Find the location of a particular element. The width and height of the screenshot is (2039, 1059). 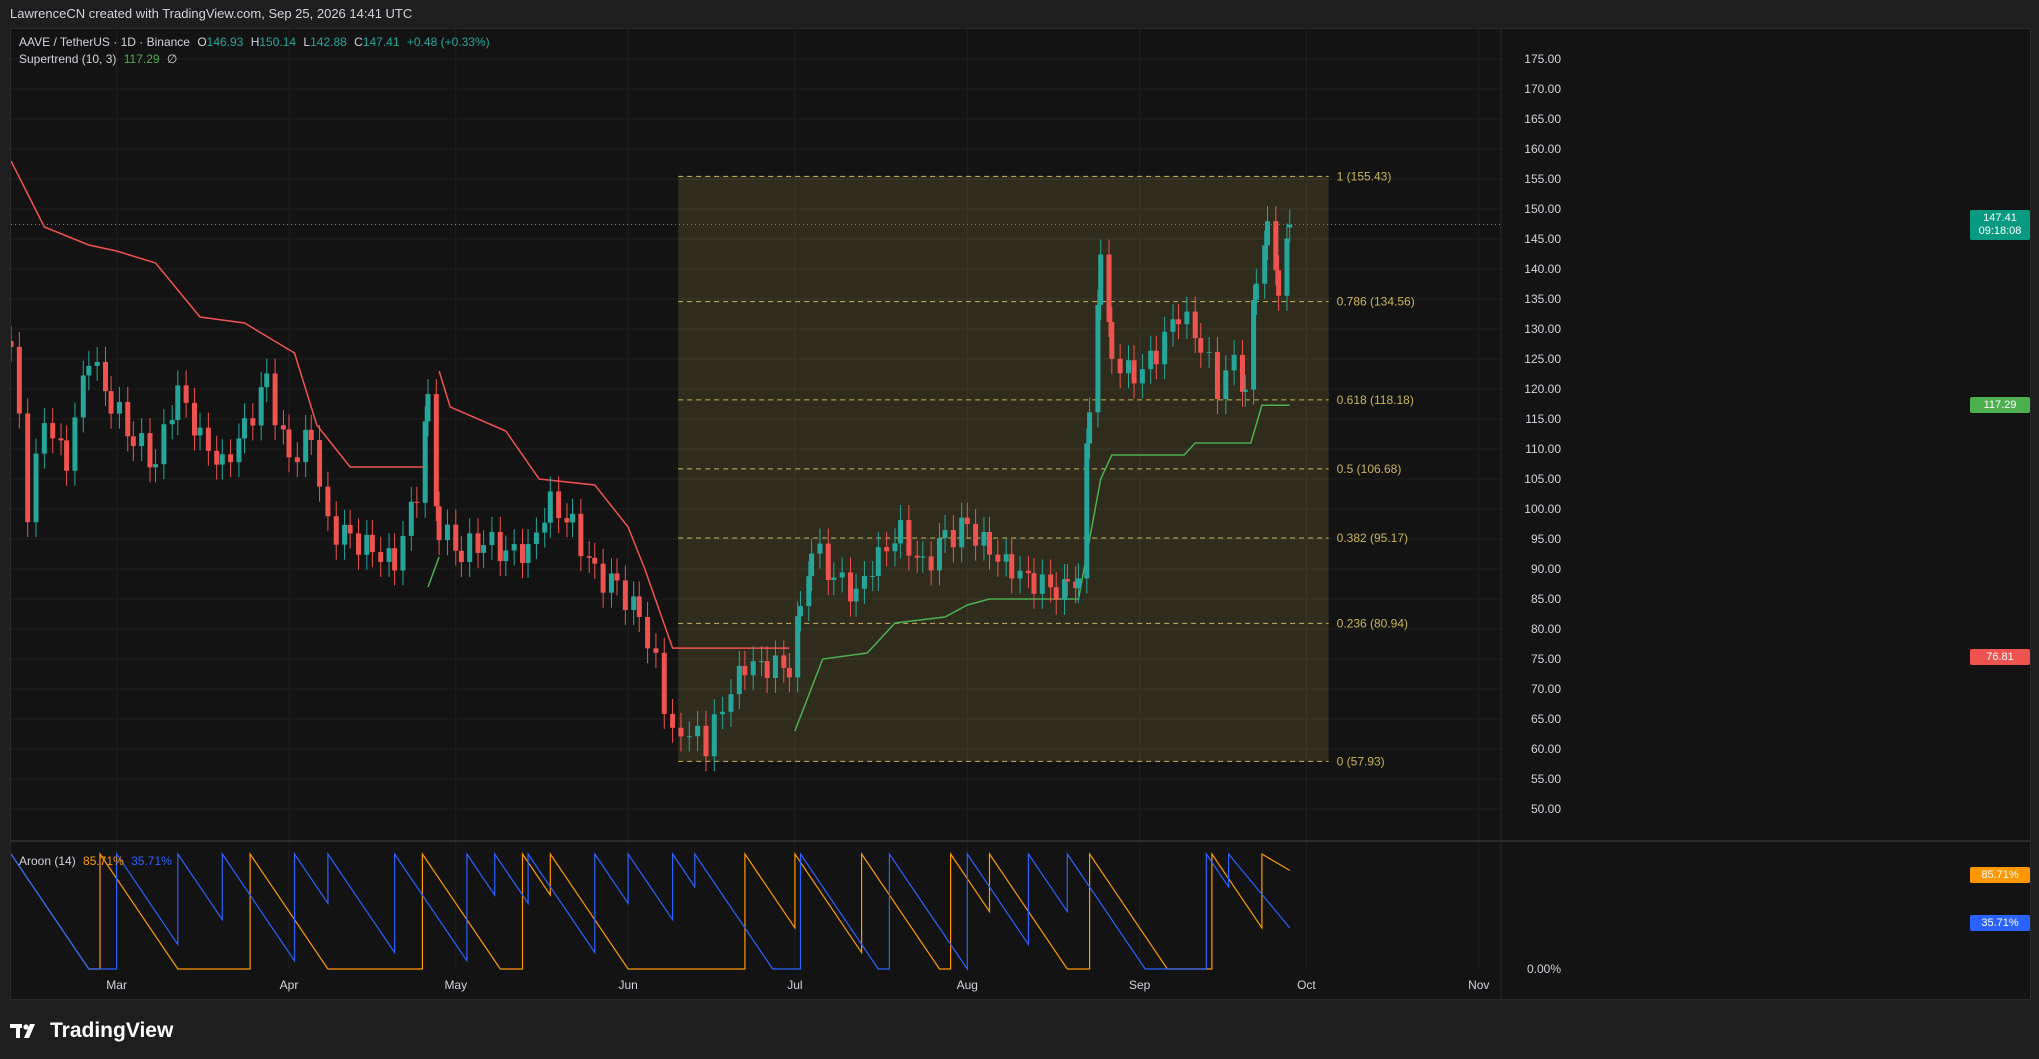

aroon-legend: Aroon (14) 85.71% 35.71% is located at coordinates (97, 861).